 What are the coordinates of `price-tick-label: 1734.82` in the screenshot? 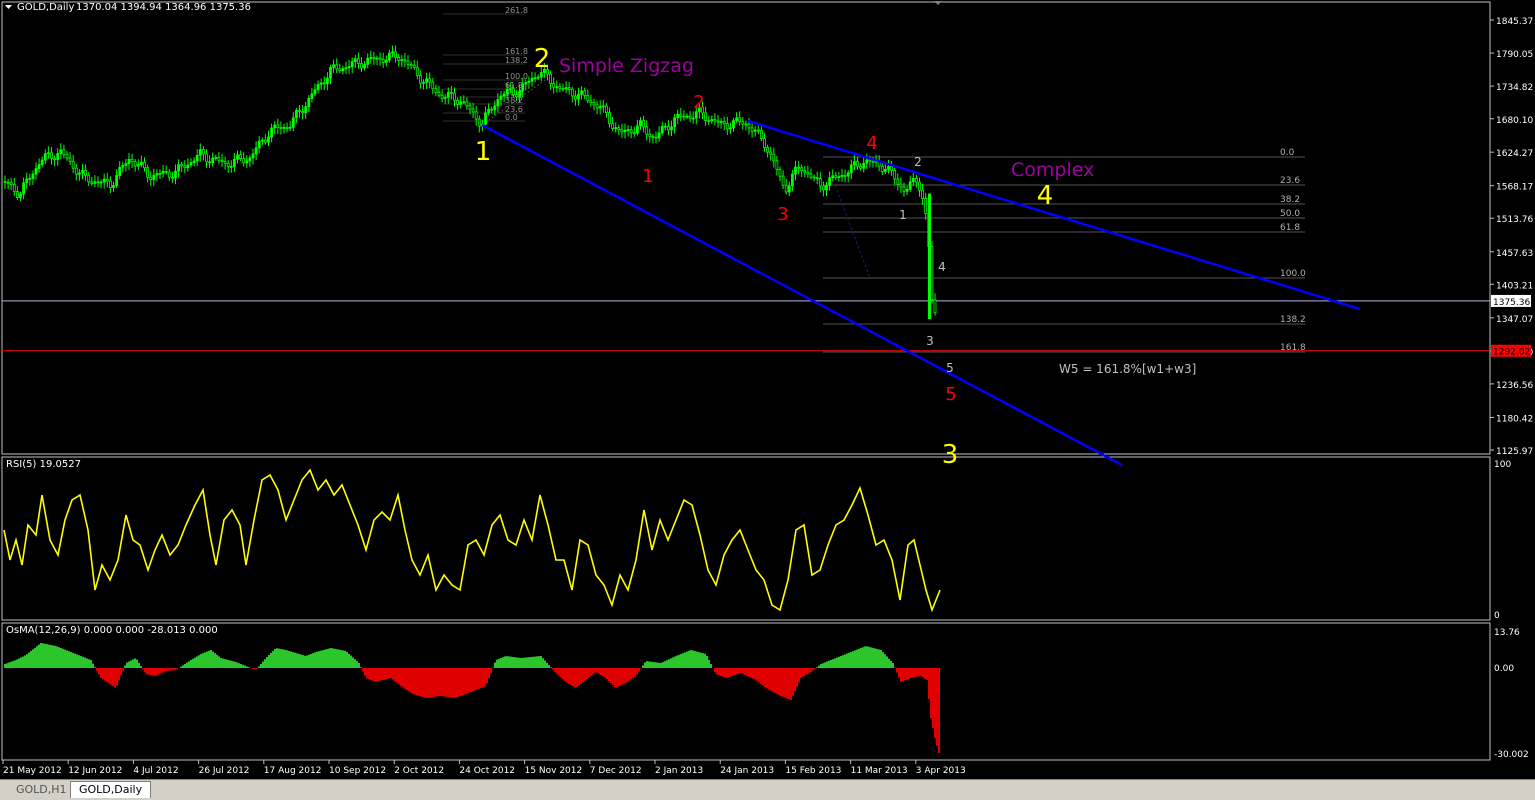 It's located at (1514, 88).